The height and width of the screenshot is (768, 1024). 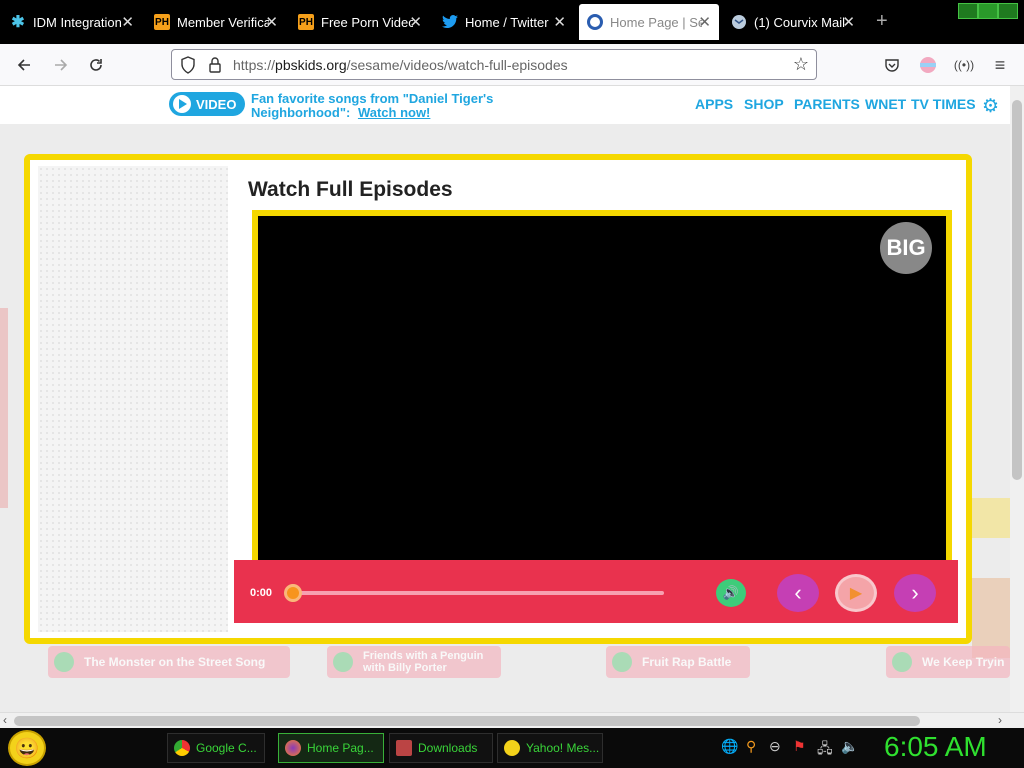 What do you see at coordinates (988, 11) in the screenshot?
I see `maximize-icon` at bounding box center [988, 11].